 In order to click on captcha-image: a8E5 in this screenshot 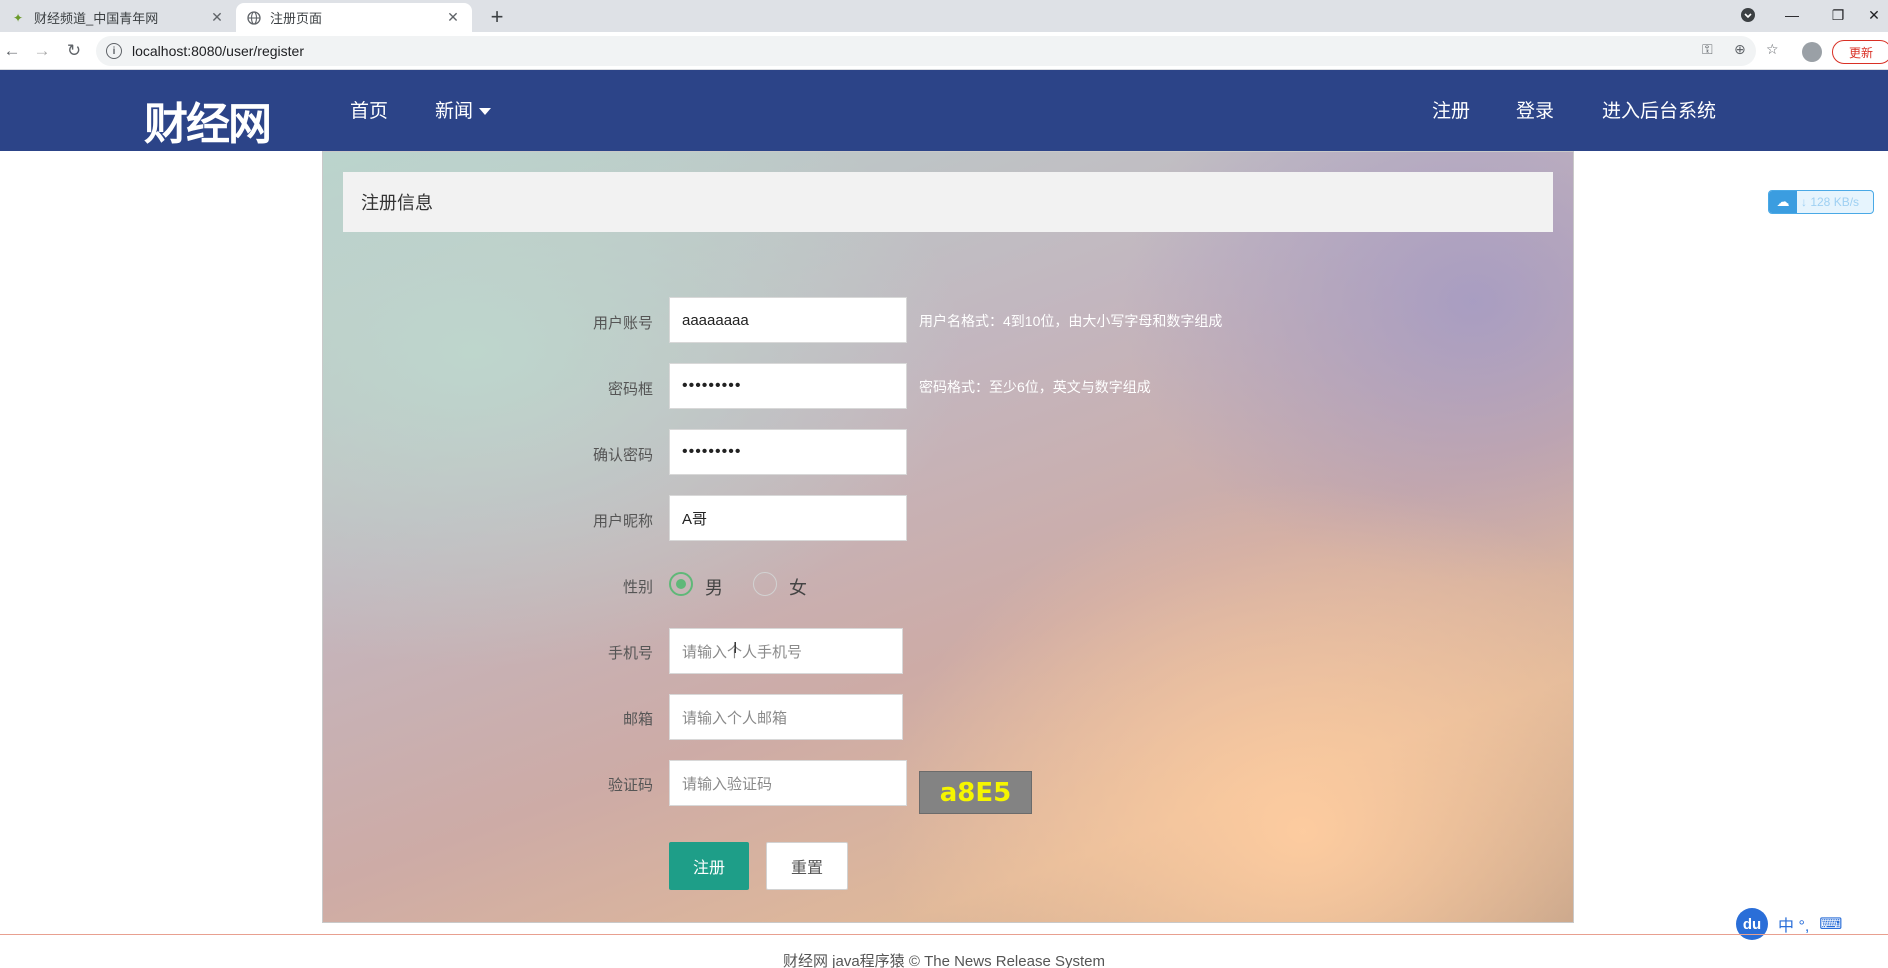, I will do `click(975, 792)`.